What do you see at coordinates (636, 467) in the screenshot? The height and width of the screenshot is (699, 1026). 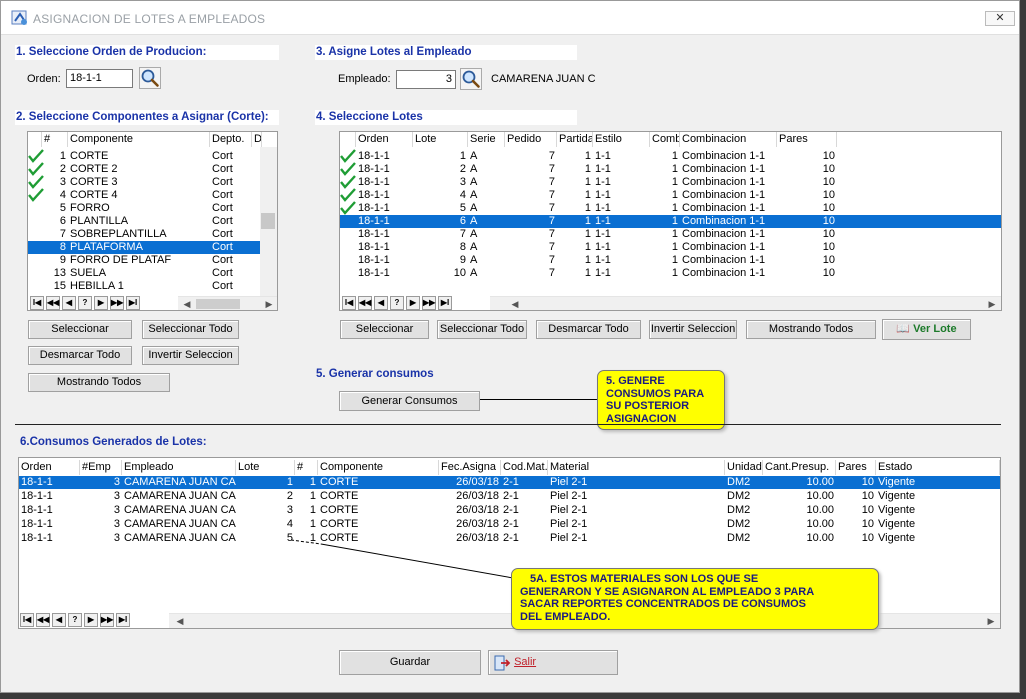 I see `column-header: Material` at bounding box center [636, 467].